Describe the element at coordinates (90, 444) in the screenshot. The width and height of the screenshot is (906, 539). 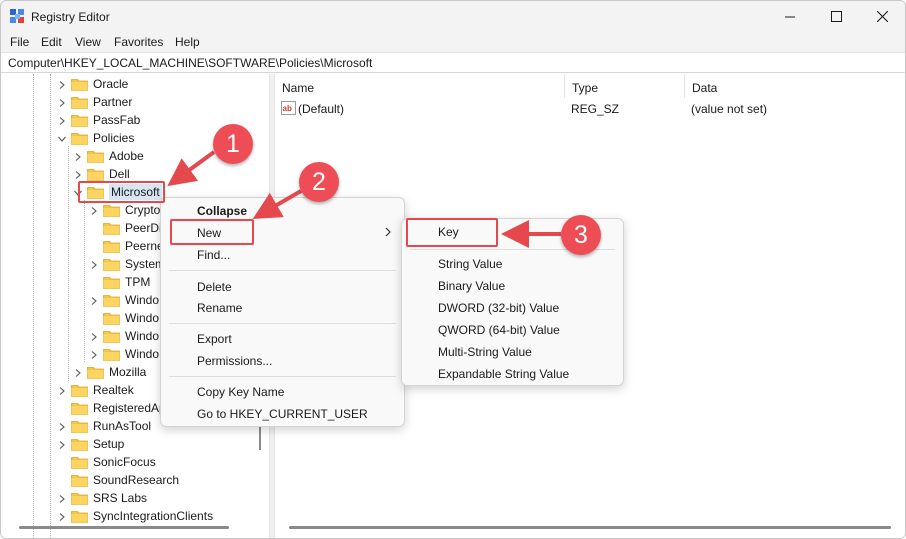
I see `tree-item: Setup` at that location.